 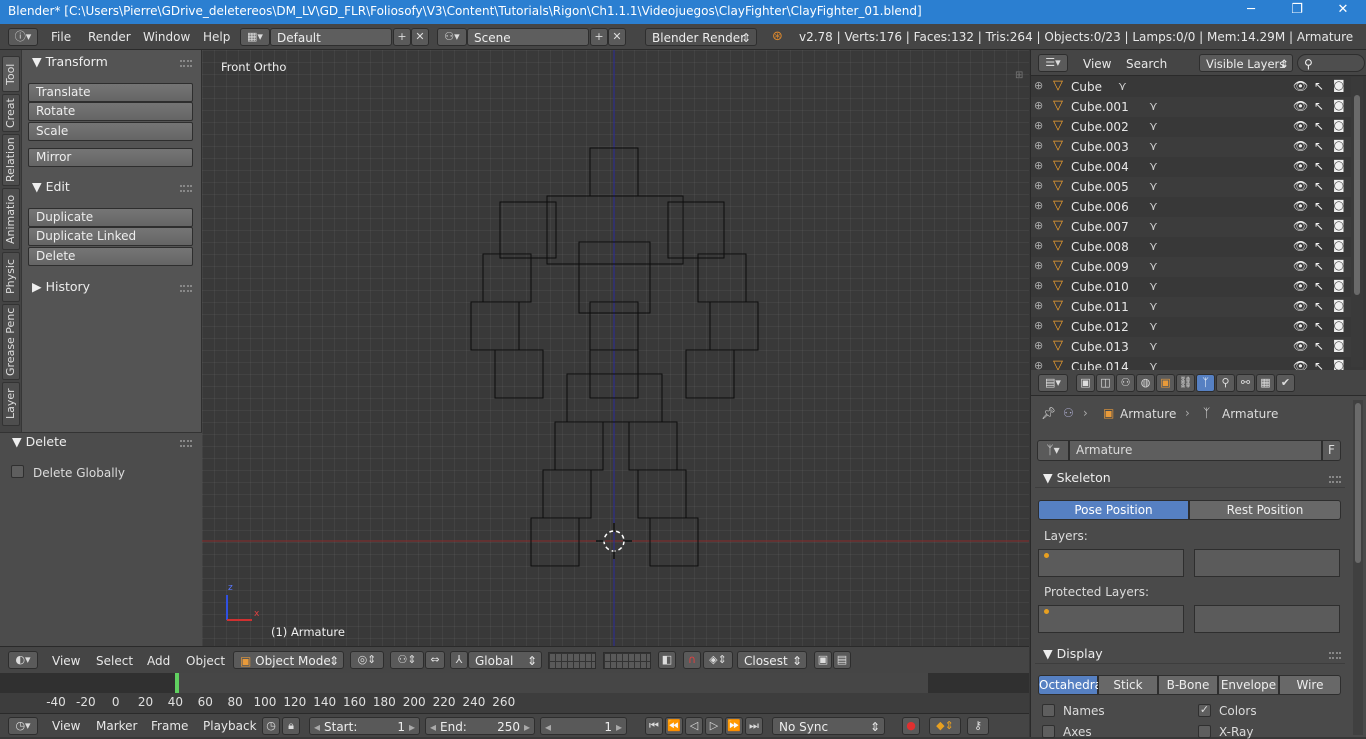 I want to click on names-checkbox, so click(x=1048, y=710).